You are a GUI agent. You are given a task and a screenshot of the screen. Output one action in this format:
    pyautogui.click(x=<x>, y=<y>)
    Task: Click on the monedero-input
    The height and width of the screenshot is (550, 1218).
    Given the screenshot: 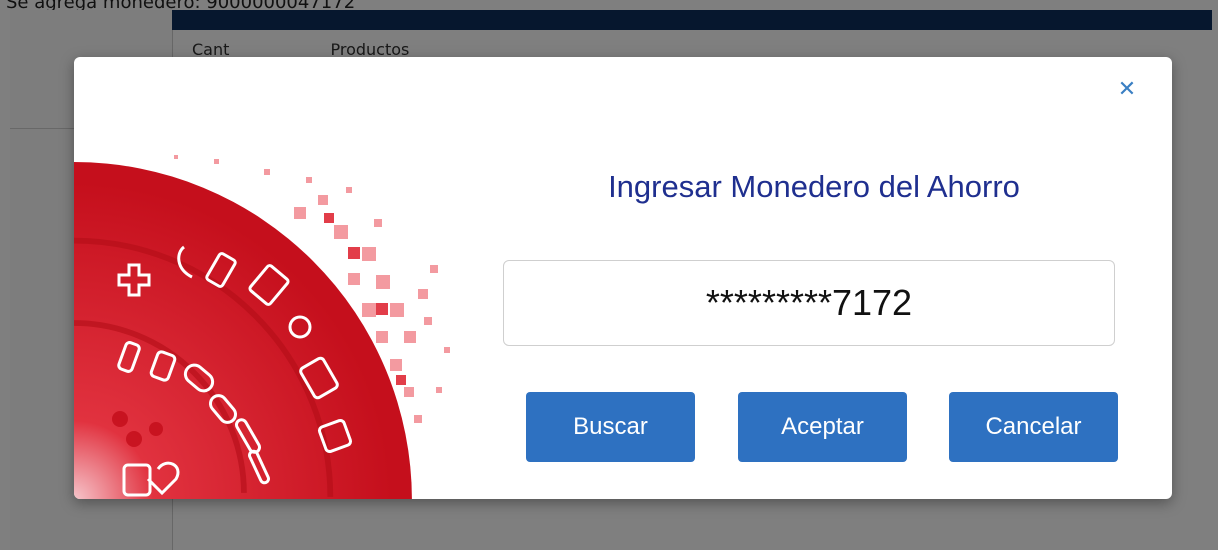 What is the action you would take?
    pyautogui.click(x=809, y=303)
    